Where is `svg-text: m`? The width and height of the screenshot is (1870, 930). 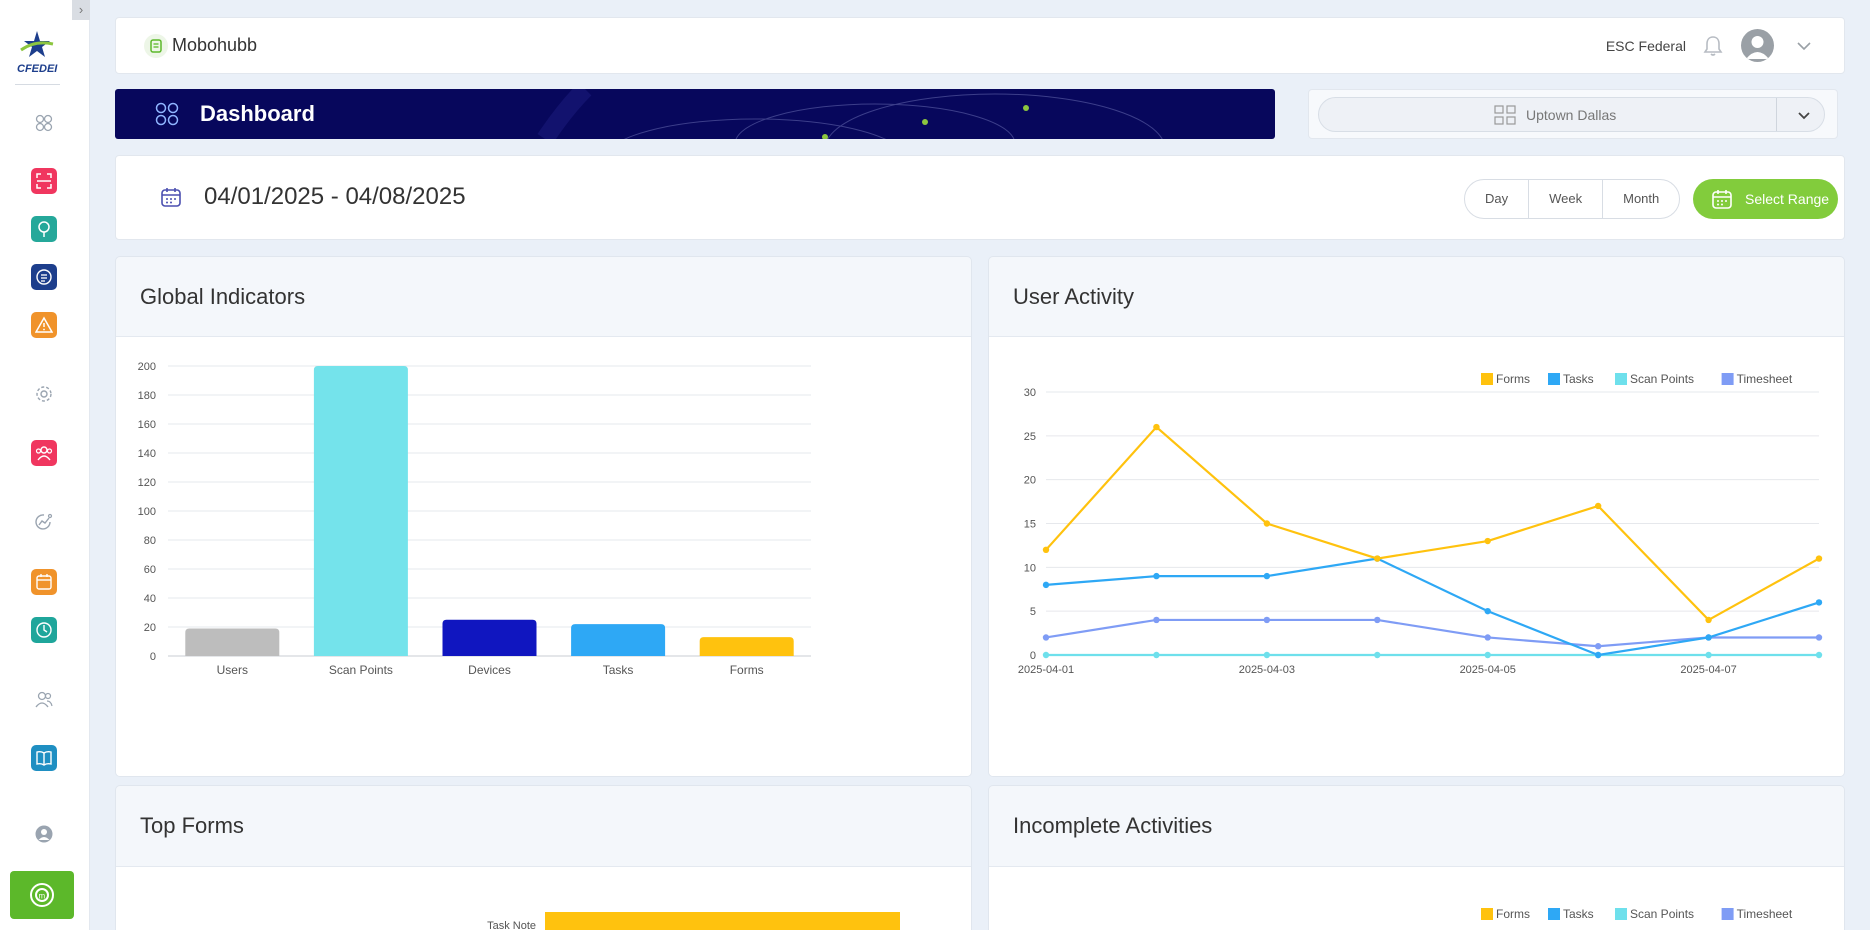
svg-text: m is located at coordinates (42, 896).